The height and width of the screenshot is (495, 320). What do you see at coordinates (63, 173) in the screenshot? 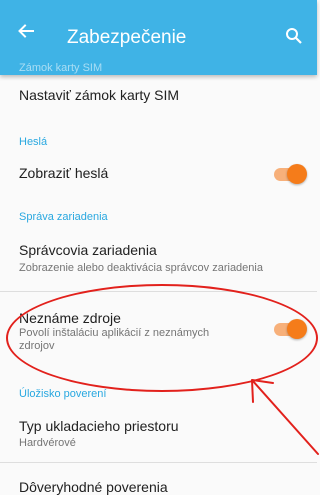
I see `show-passwords-item-title: Zobraziť heslá` at bounding box center [63, 173].